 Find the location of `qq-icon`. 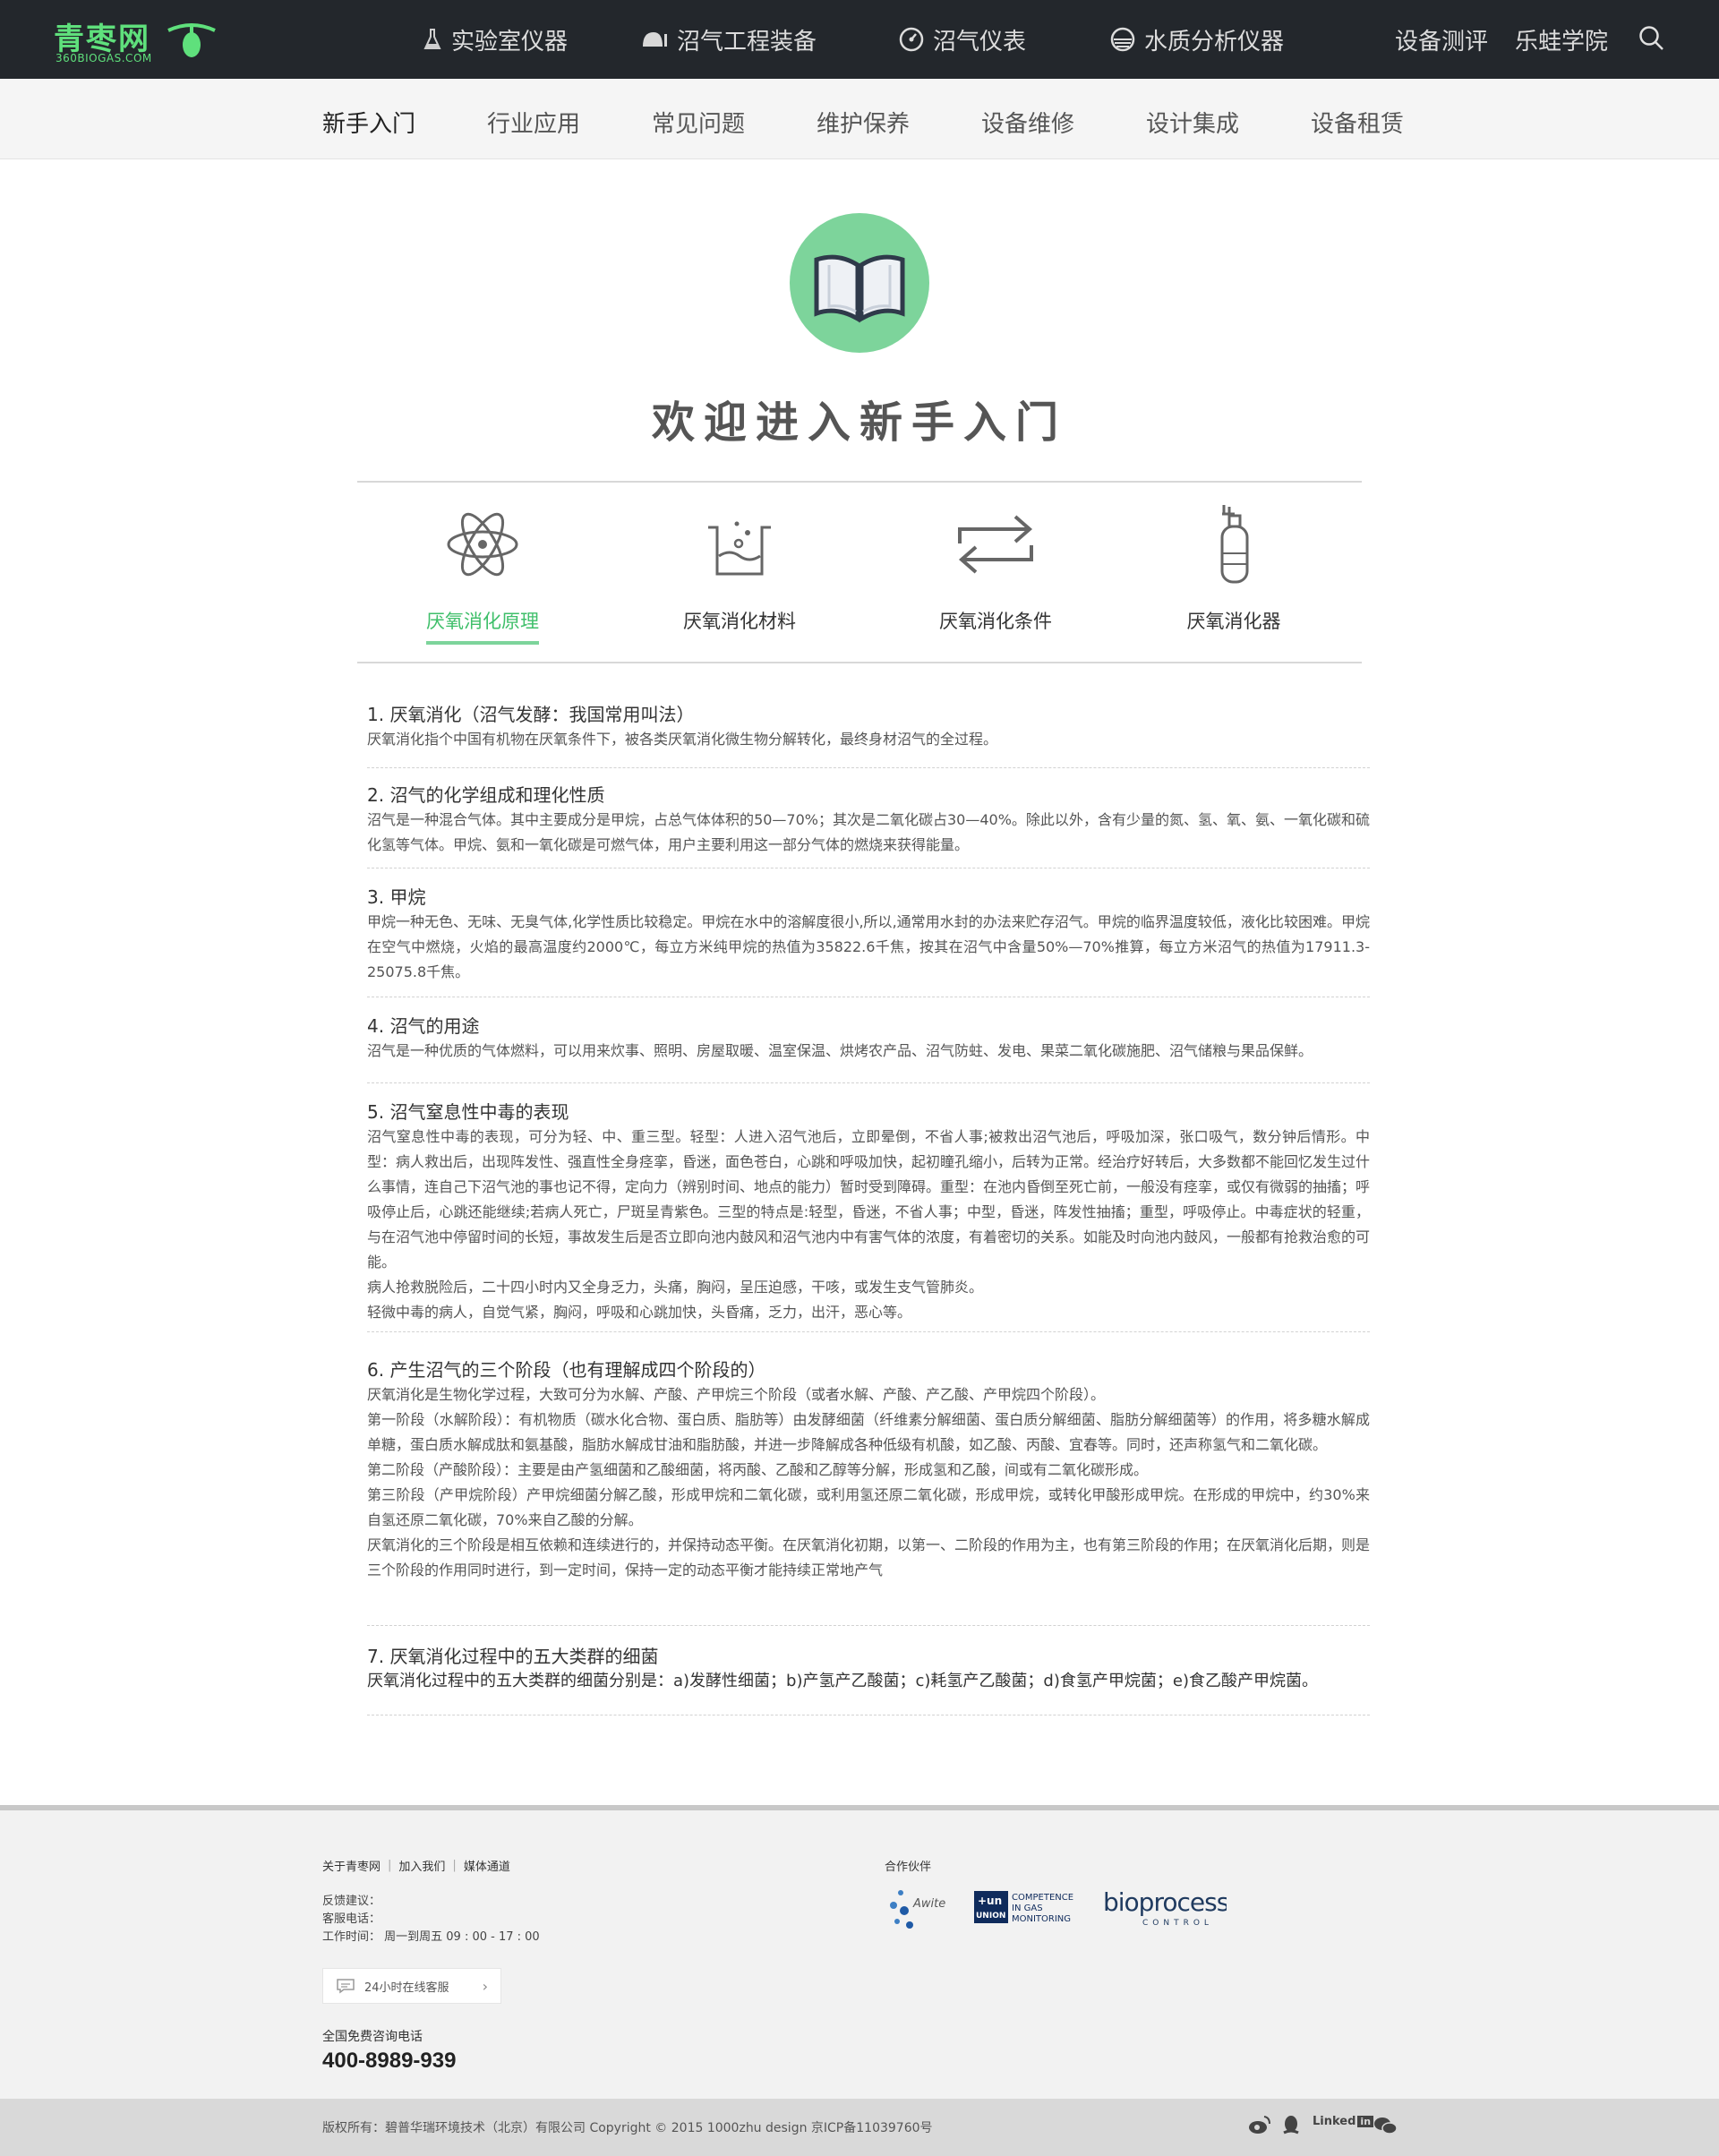

qq-icon is located at coordinates (1291, 2125).